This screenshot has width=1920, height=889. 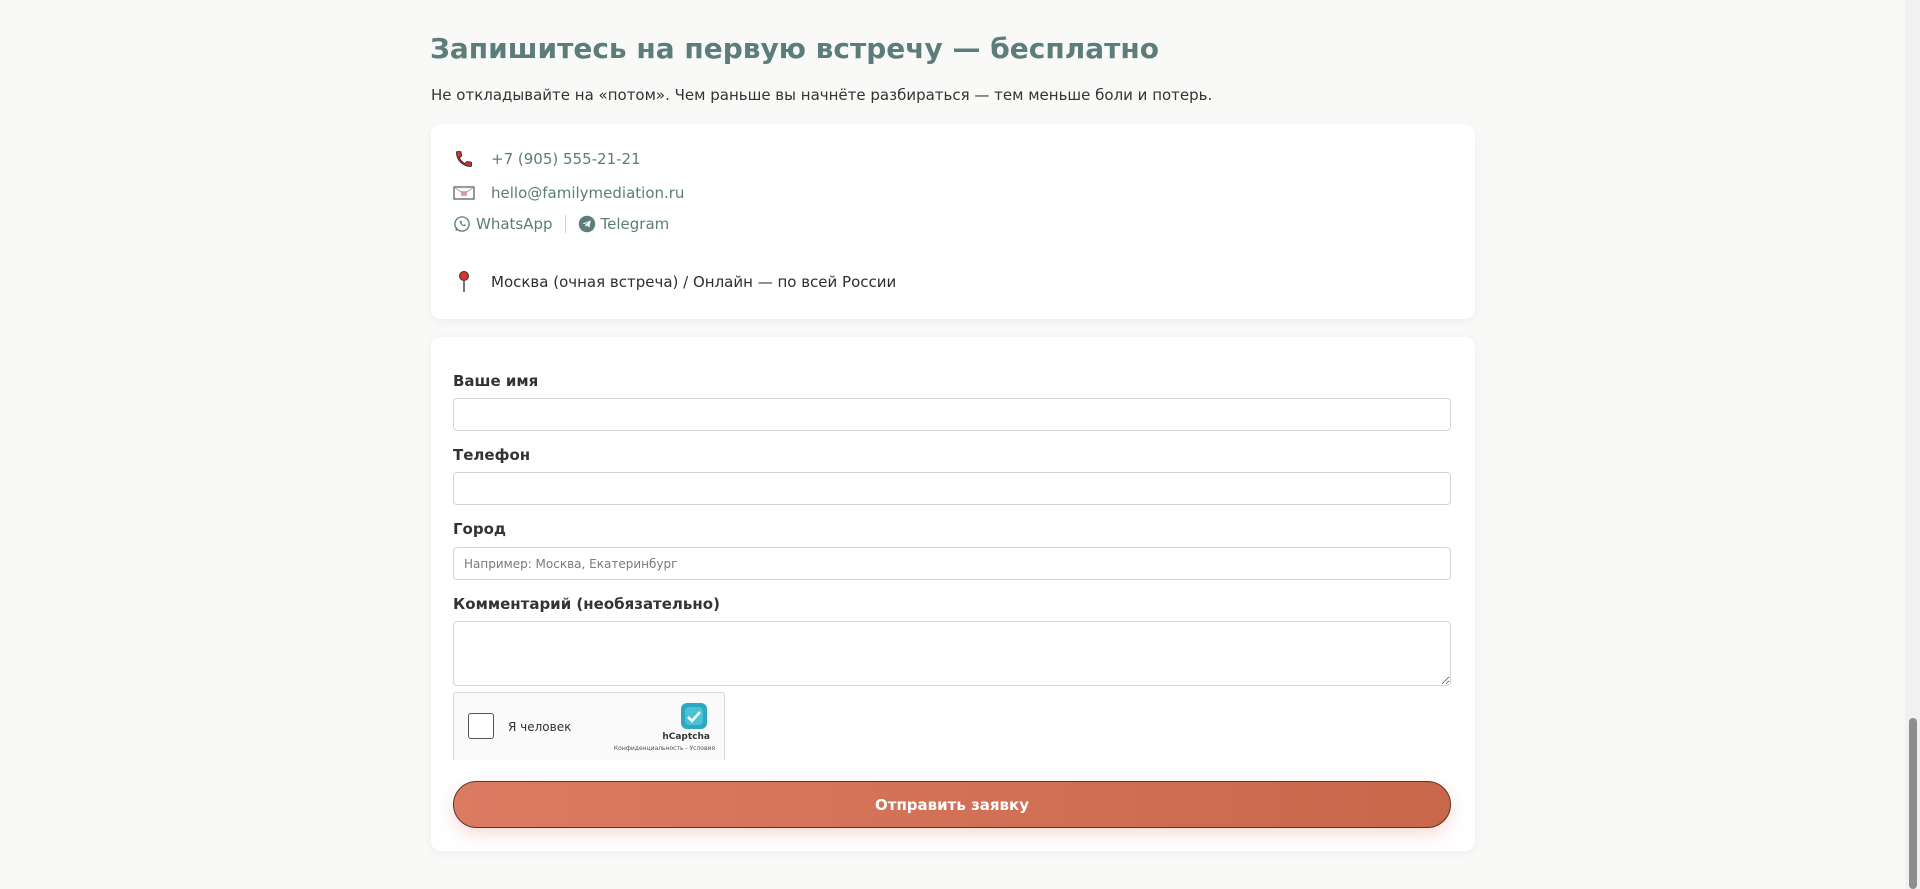 I want to click on phone-icon, so click(x=464, y=159).